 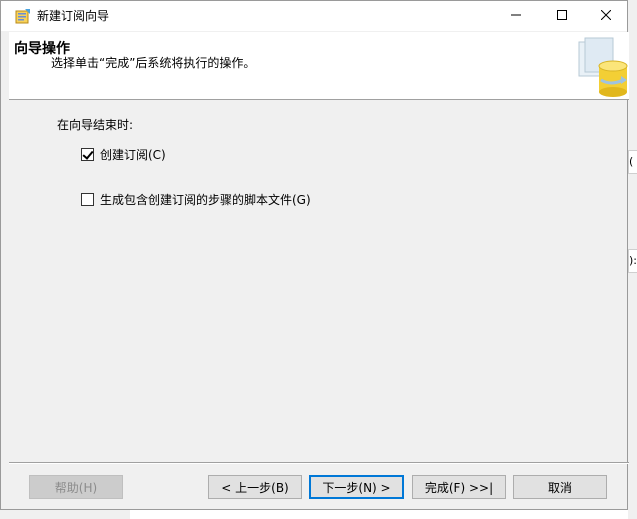 What do you see at coordinates (133, 154) in the screenshot?
I see `create-subscription-label: 创建订阅(C)` at bounding box center [133, 154].